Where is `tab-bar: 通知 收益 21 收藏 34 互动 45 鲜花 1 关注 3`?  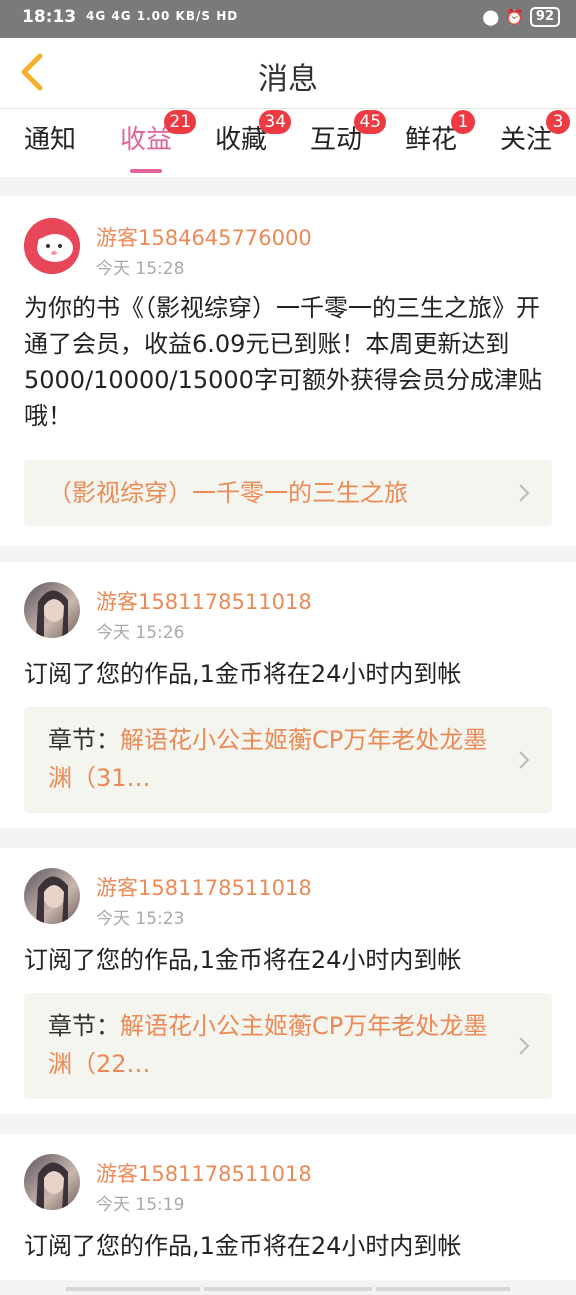
tab-bar: 通知 收益 21 收藏 34 互动 45 鲜花 1 关注 3 is located at coordinates (288, 143).